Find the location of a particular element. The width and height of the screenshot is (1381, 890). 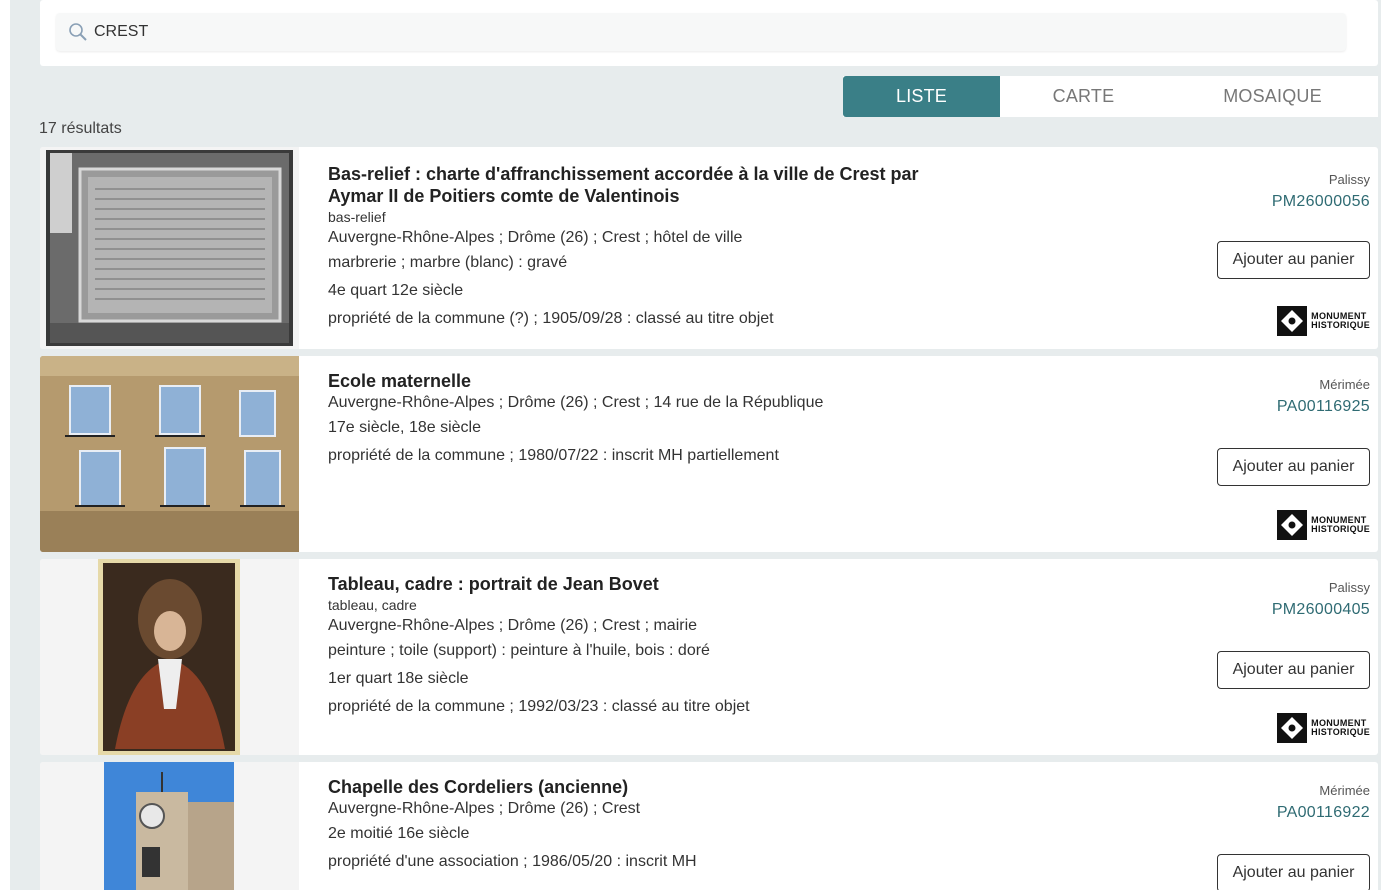

view-tabs: LISTE CARTE MOSAIQUE is located at coordinates (1110, 96).